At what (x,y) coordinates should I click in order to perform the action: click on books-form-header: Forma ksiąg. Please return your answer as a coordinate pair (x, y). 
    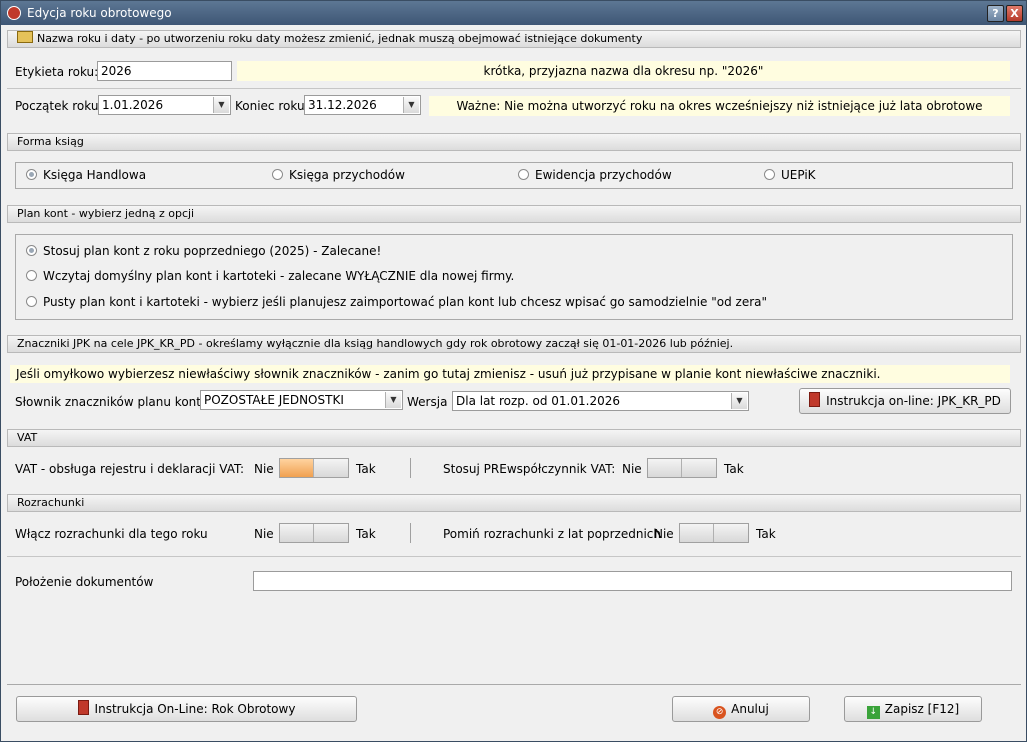
    Looking at the image, I should click on (514, 142).